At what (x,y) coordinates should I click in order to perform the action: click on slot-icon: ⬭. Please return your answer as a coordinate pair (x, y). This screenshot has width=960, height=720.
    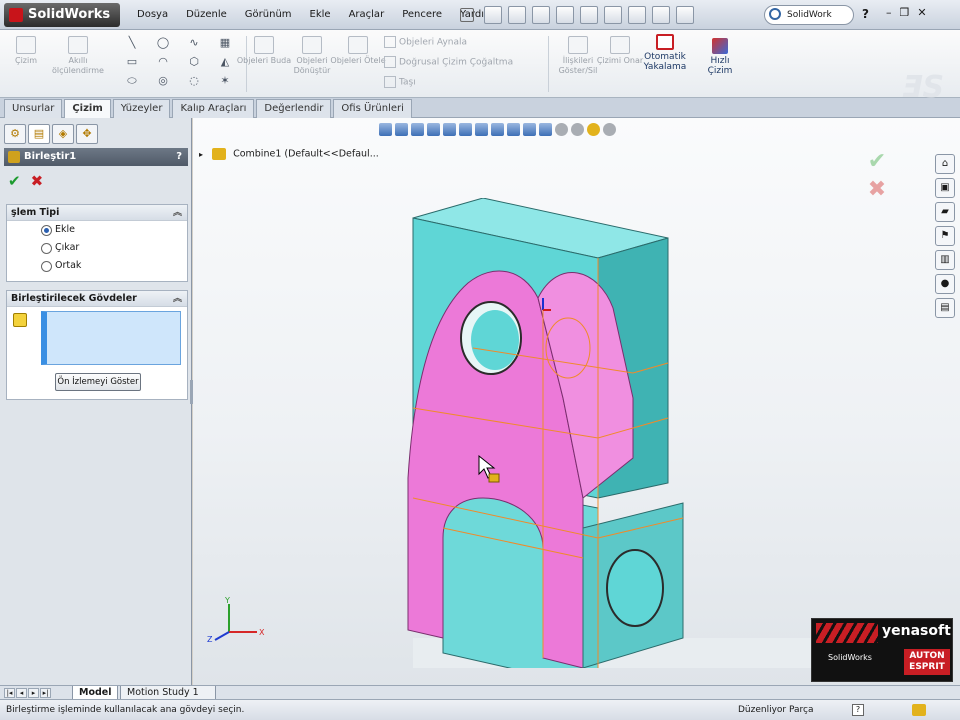
    Looking at the image, I should click on (132, 83).